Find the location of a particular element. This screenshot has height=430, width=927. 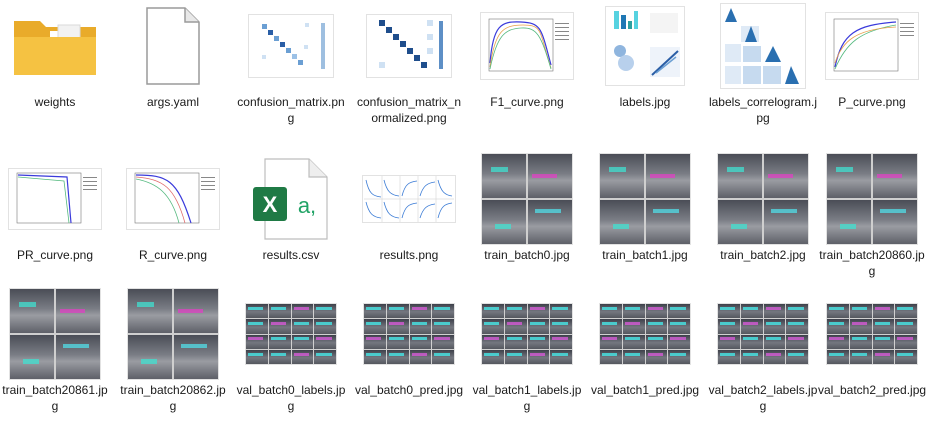

labels-thumbnail is located at coordinates (645, 46).